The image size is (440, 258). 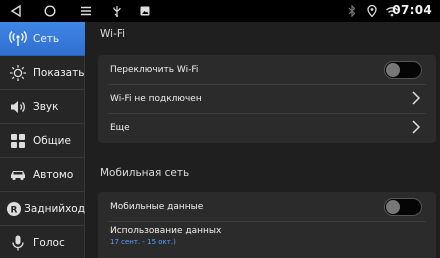 What do you see at coordinates (145, 173) in the screenshot?
I see `mobile-section-title: Мобильная сеть` at bounding box center [145, 173].